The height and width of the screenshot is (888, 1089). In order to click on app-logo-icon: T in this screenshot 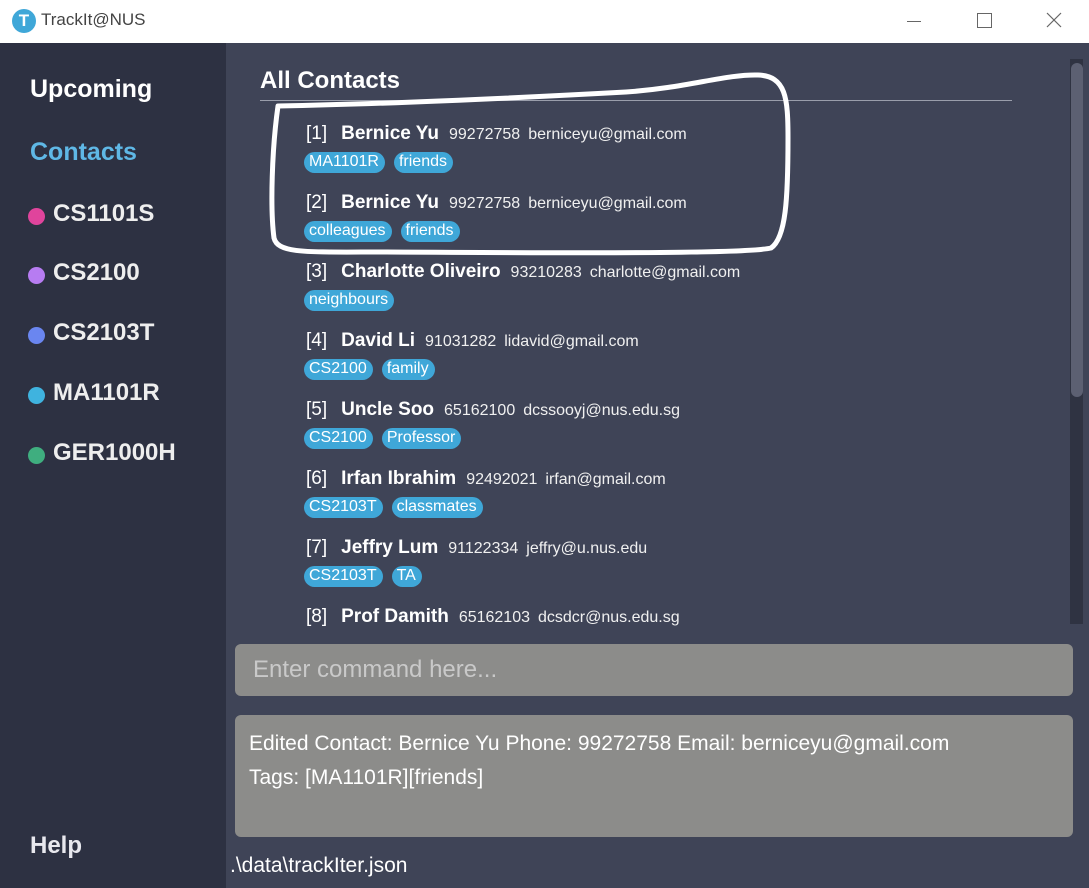, I will do `click(24, 21)`.